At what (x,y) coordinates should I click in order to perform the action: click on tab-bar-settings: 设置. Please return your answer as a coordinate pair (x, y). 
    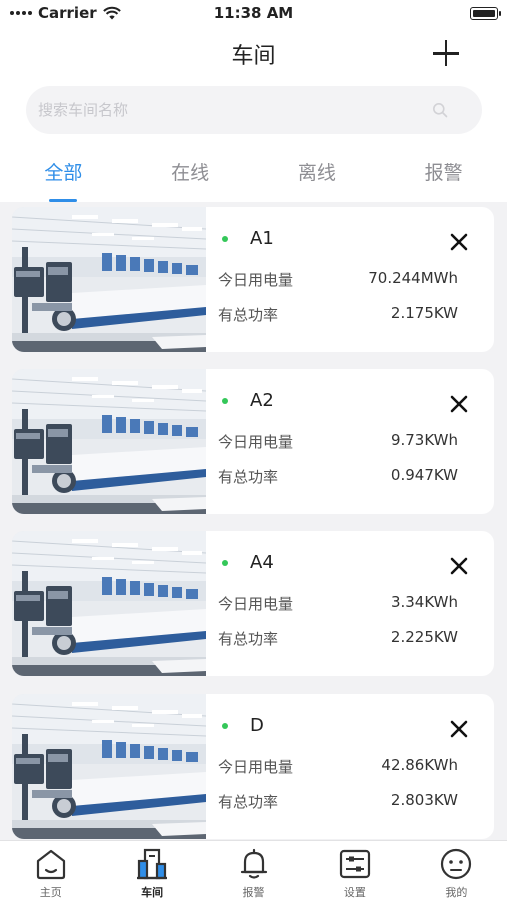
    Looking at the image, I should click on (354, 870).